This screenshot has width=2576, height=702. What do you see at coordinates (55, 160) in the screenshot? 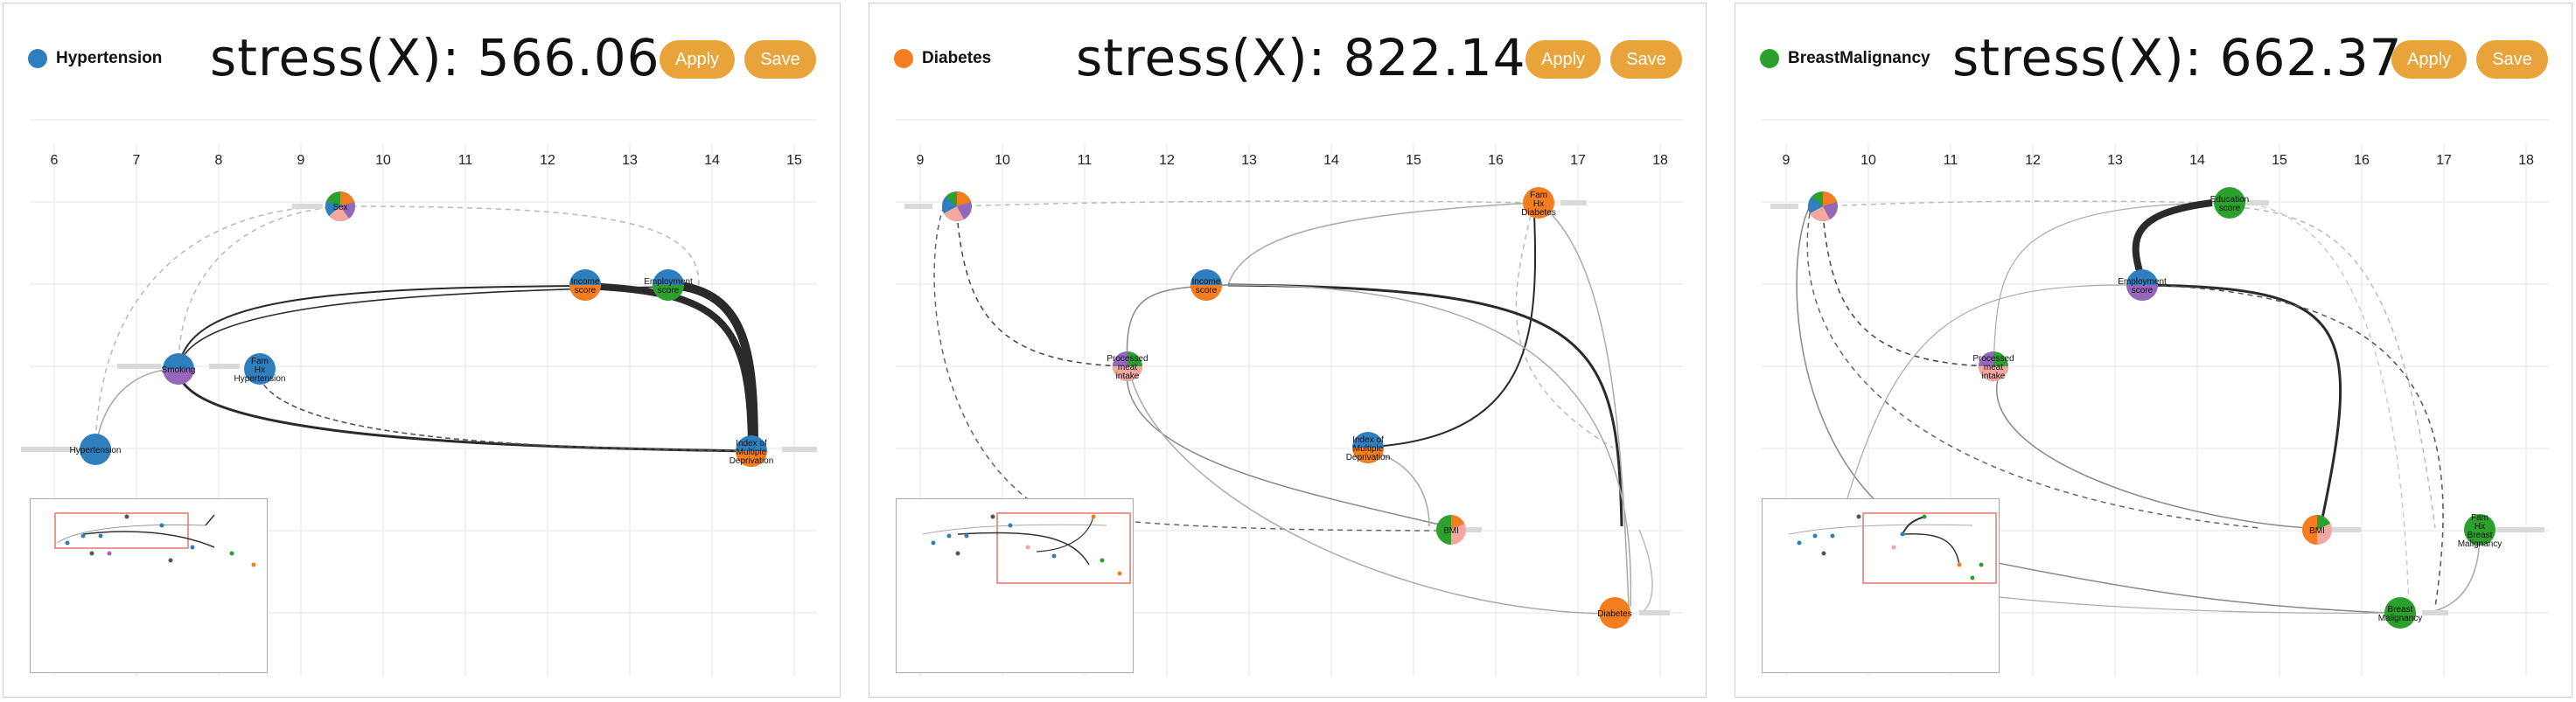
I see `tick-label: 6` at bounding box center [55, 160].